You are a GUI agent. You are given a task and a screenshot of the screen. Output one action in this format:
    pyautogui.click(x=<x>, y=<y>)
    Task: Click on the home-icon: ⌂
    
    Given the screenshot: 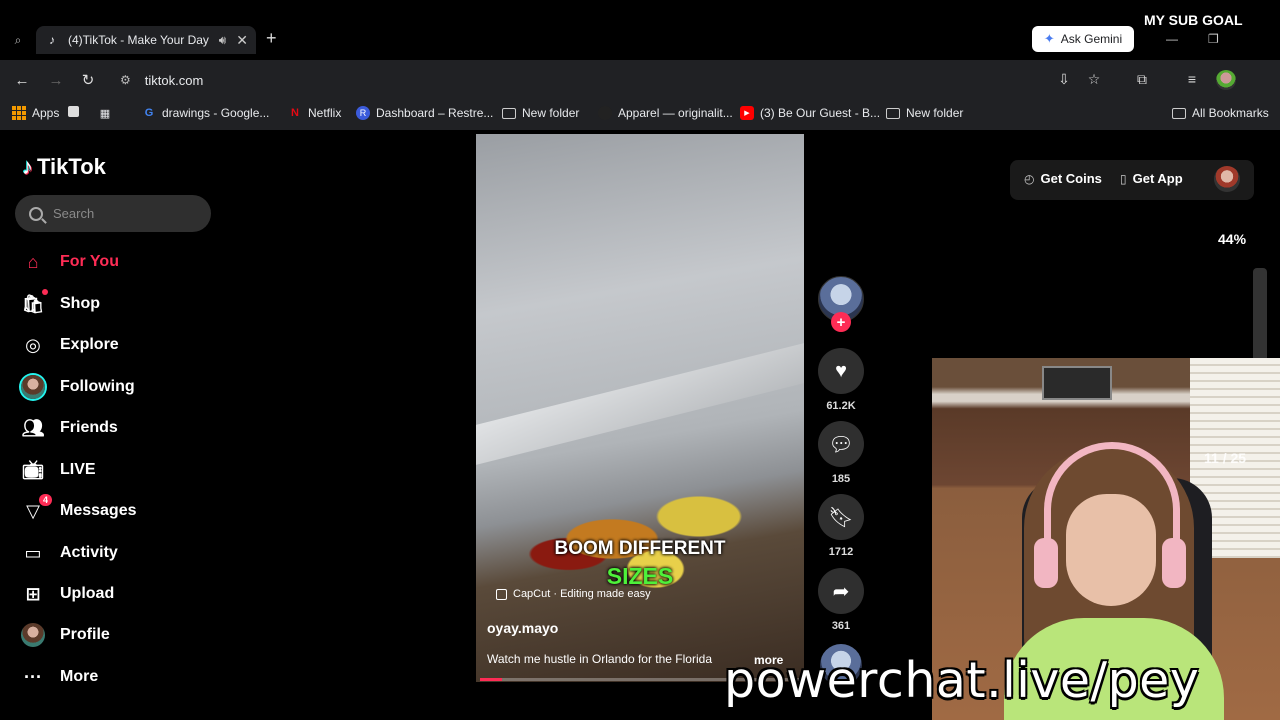 What is the action you would take?
    pyautogui.click(x=33, y=261)
    